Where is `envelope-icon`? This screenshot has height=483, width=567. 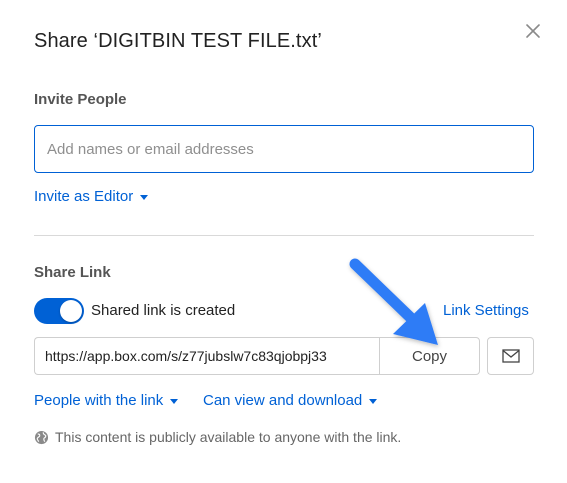
envelope-icon is located at coordinates (510, 356).